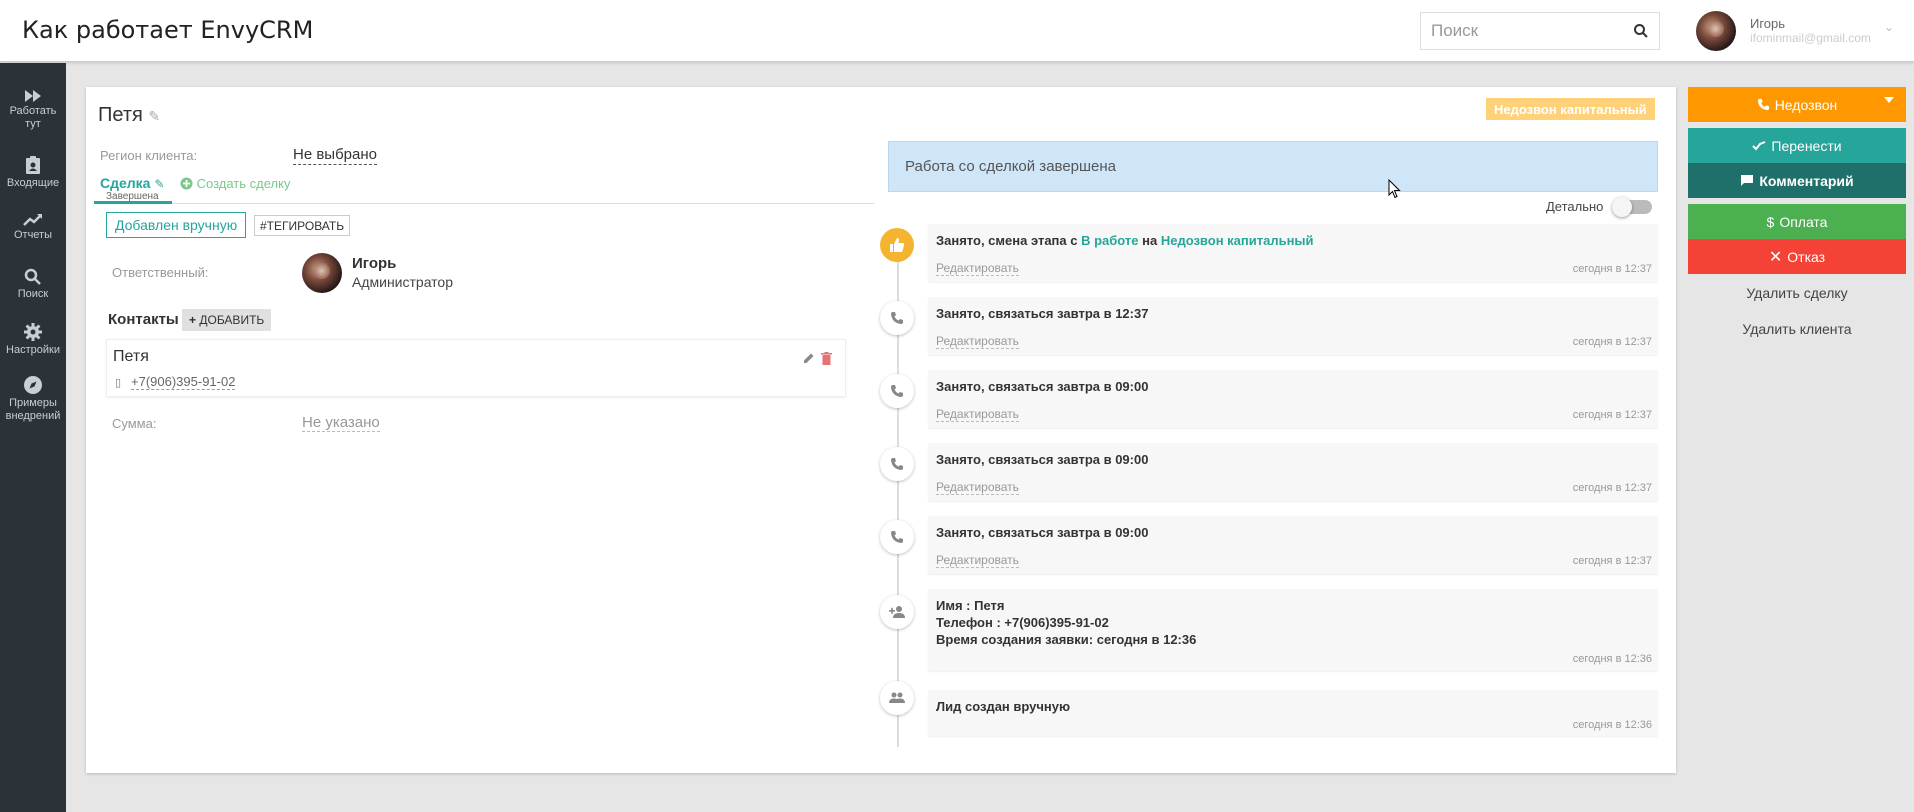 The width and height of the screenshot is (1914, 812). I want to click on create-deal-link: Создать сделку, so click(235, 183).